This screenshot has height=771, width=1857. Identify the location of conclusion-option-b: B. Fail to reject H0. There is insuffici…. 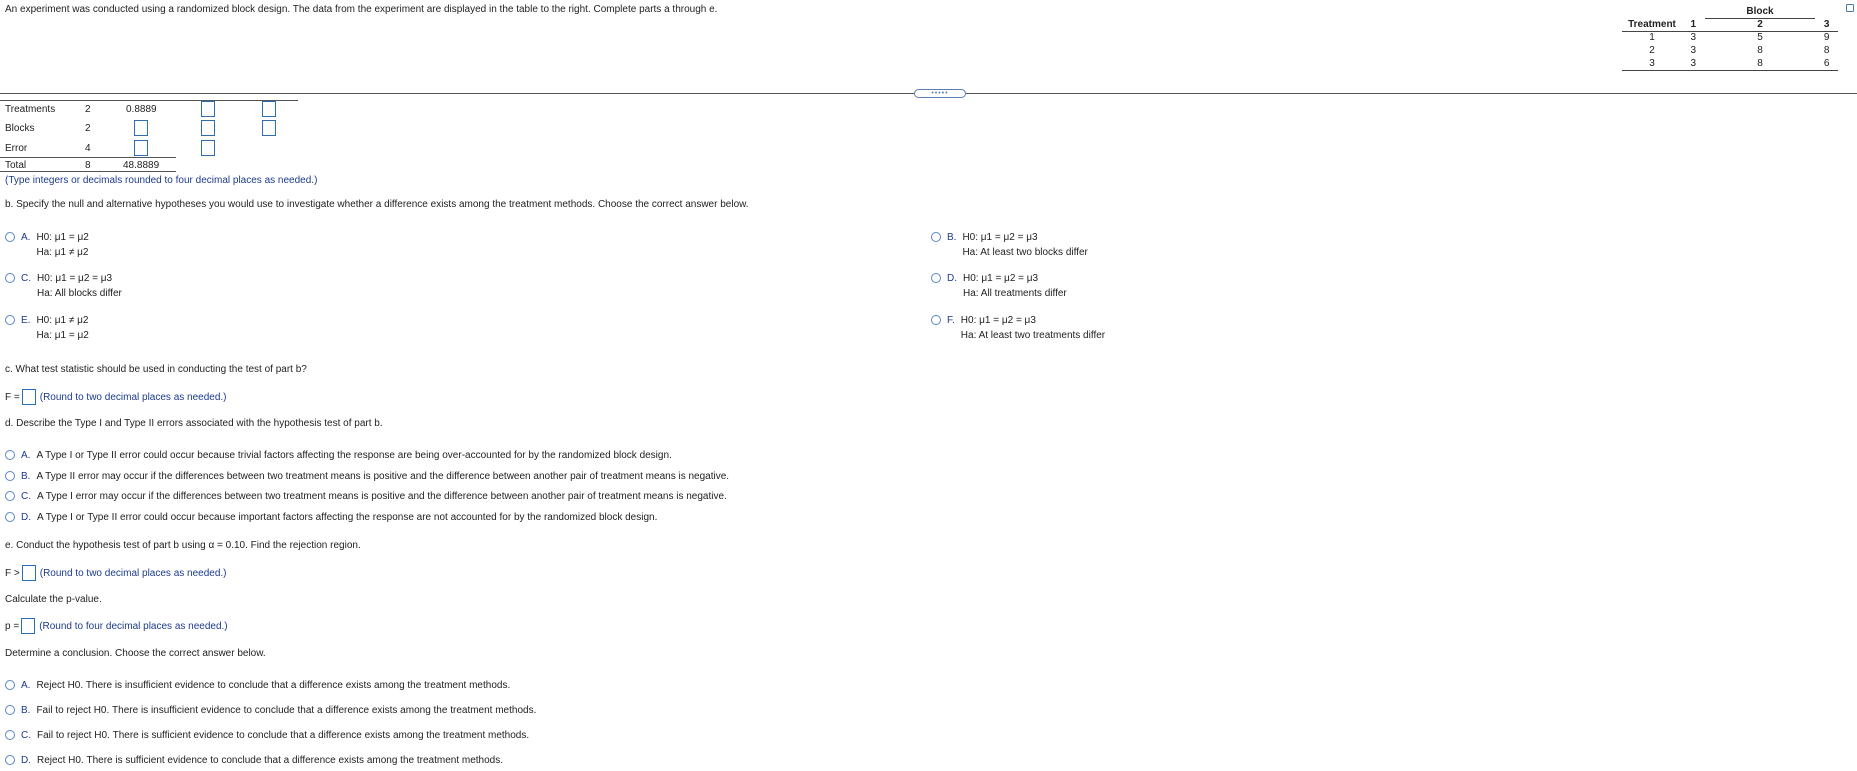
(270, 710).